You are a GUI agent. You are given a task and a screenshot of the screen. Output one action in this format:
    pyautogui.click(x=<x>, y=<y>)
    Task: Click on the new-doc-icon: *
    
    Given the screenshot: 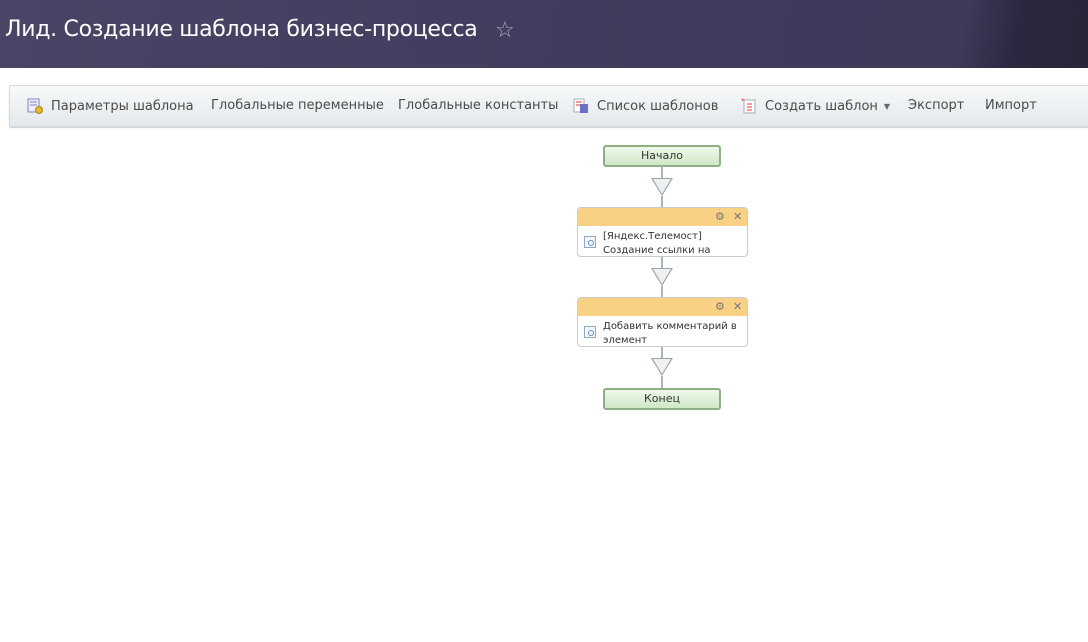 What is the action you would take?
    pyautogui.click(x=749, y=105)
    